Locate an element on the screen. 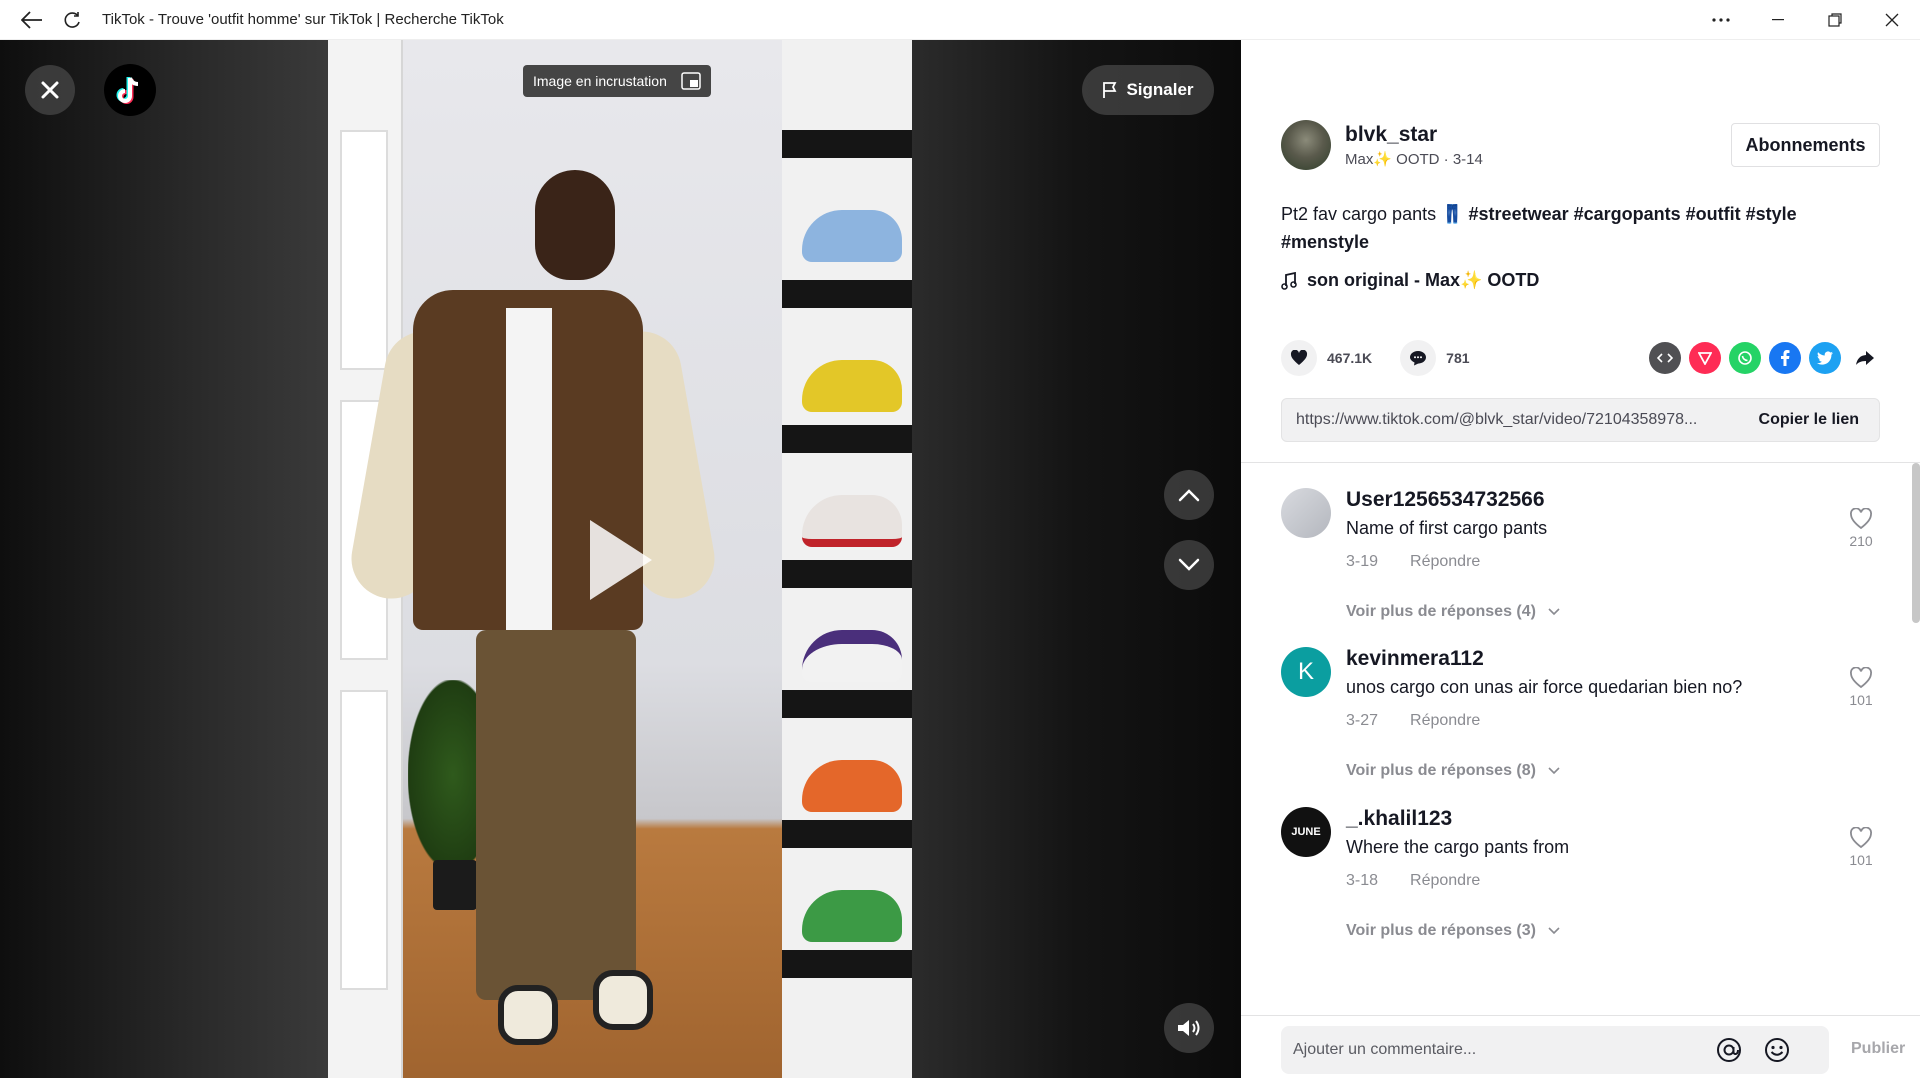 The height and width of the screenshot is (1078, 1920). comment-composer: Ajouter un commentaire... Publier is located at coordinates (1580, 1046).